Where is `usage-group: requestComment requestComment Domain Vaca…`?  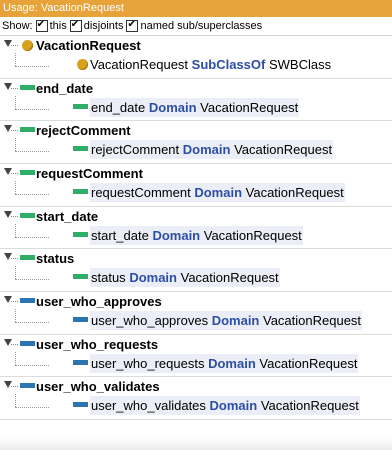
usage-group: requestComment requestComment Domain Vaca… is located at coordinates (196, 185).